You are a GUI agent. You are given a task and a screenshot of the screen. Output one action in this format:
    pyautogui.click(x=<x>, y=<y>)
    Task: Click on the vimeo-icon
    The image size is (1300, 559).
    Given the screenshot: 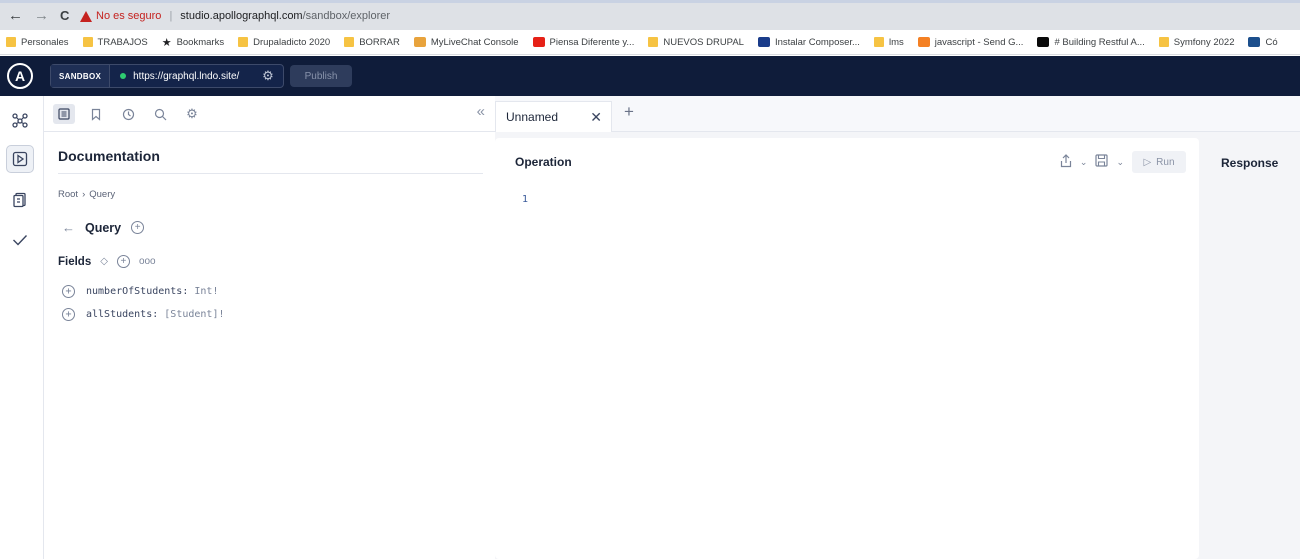 What is the action you would take?
    pyautogui.click(x=763, y=42)
    